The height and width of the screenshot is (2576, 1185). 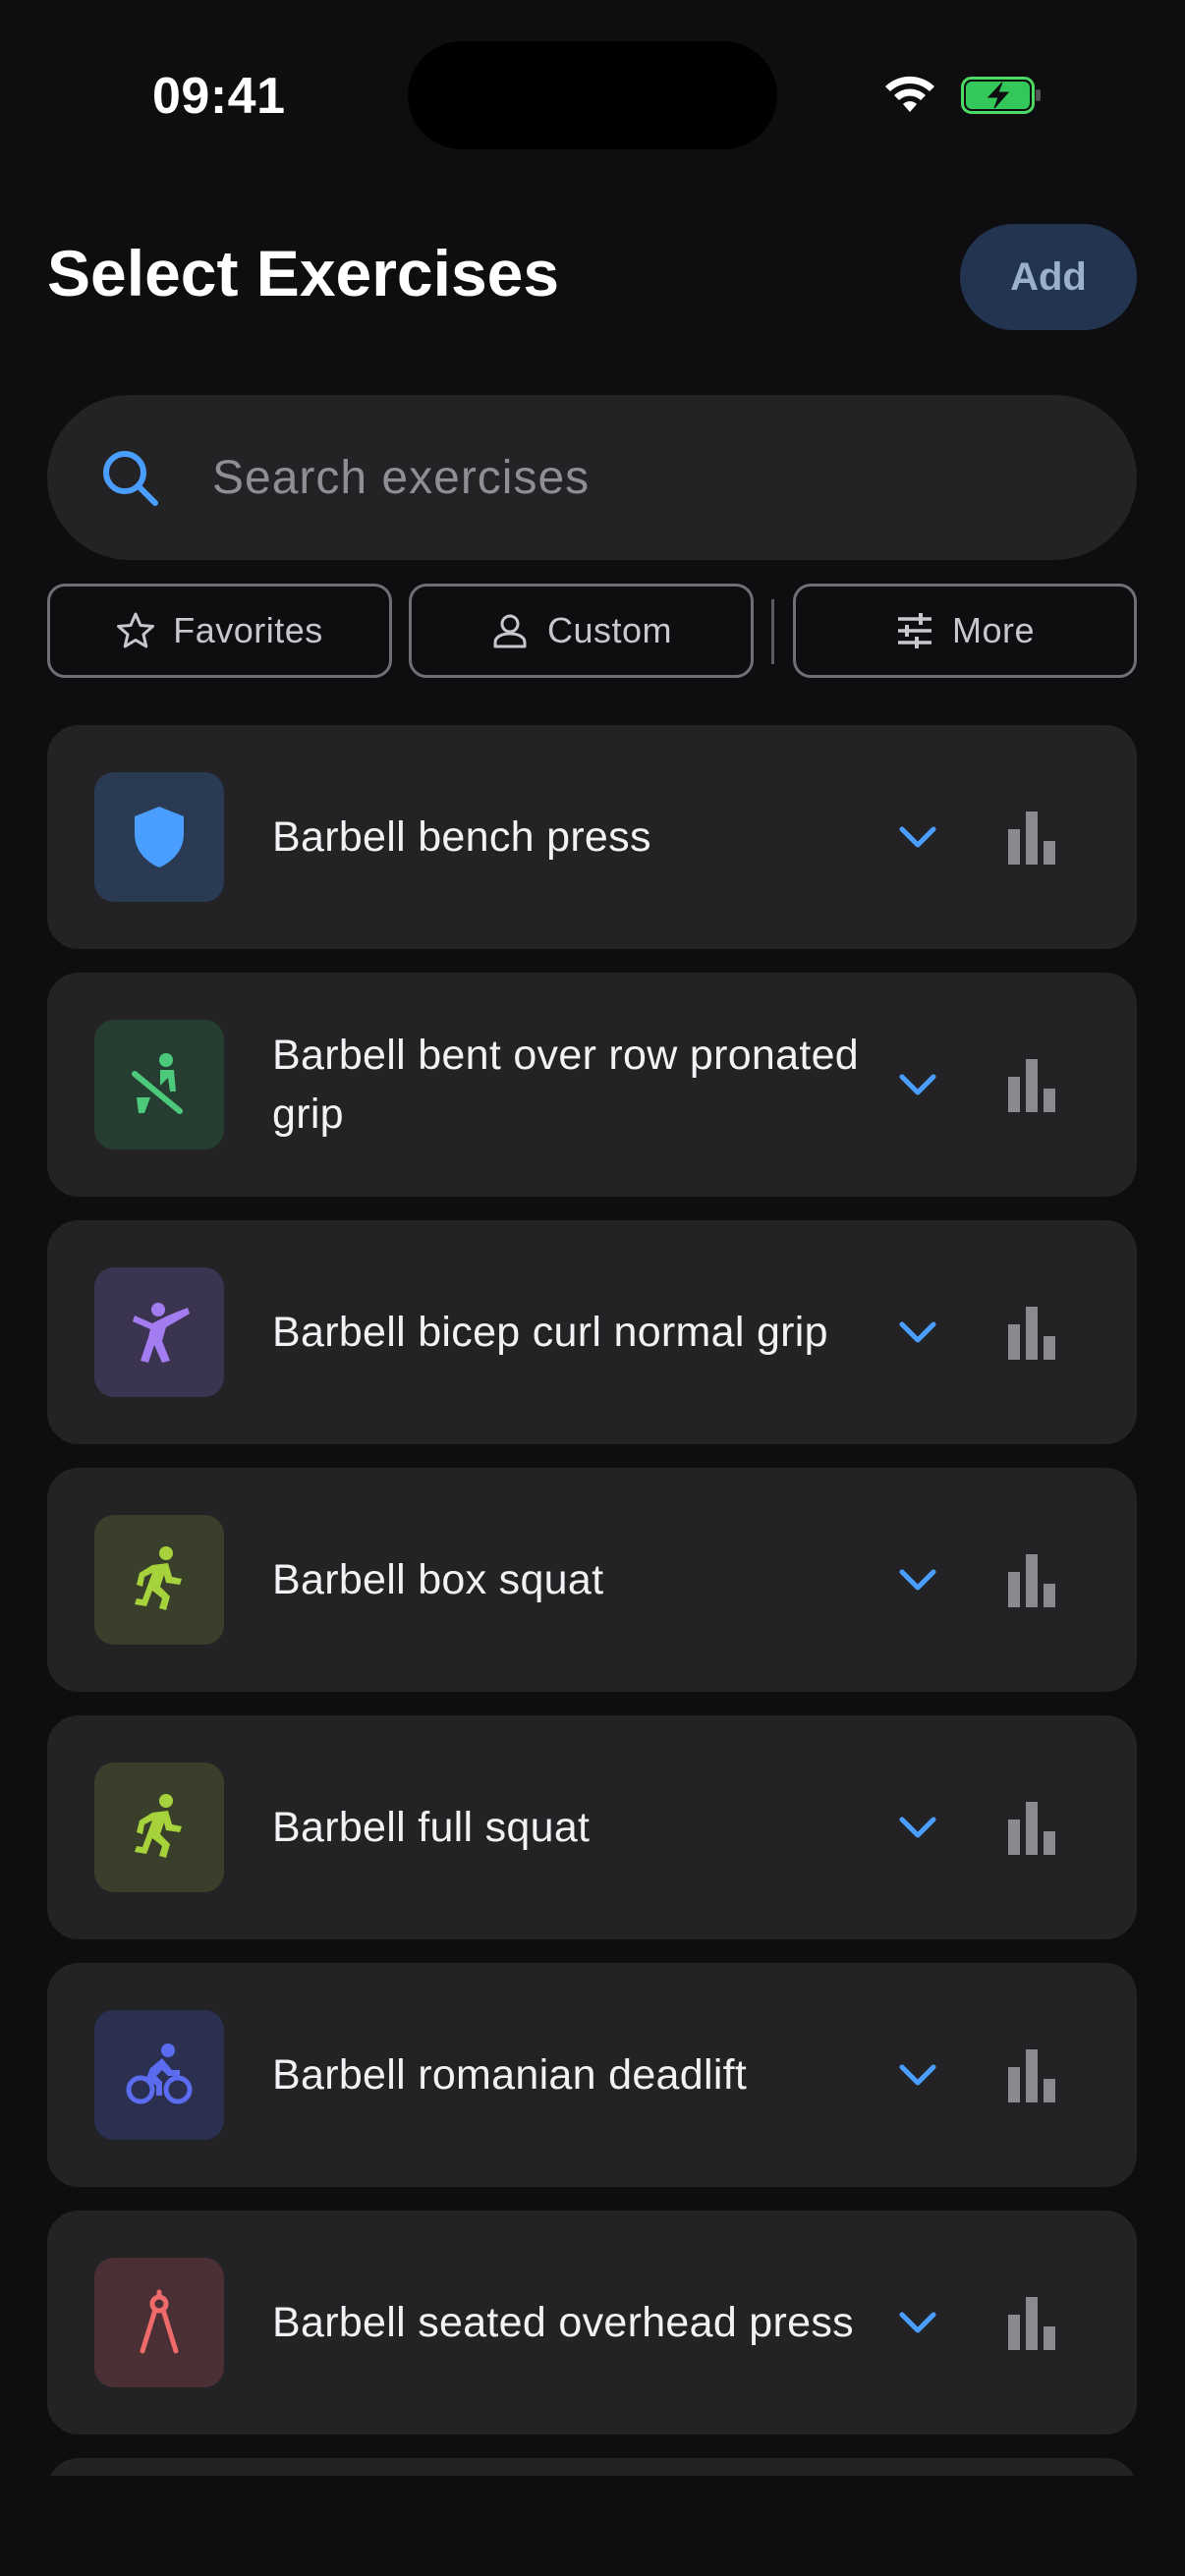 I want to click on shield-icon, so click(x=160, y=837).